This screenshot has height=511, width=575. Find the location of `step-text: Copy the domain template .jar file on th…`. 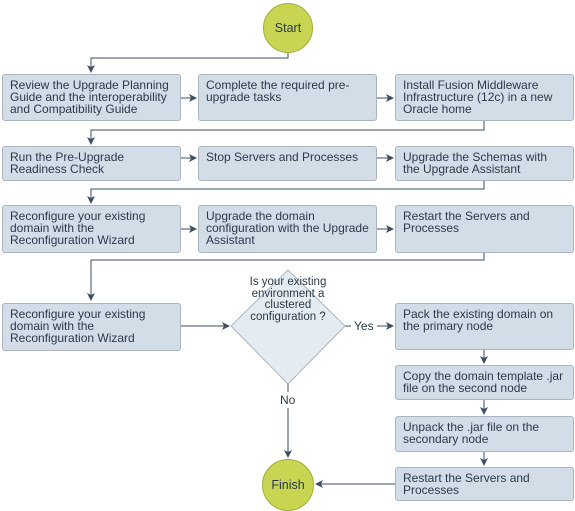

step-text: Copy the domain template .jar file on th… is located at coordinates (483, 382).